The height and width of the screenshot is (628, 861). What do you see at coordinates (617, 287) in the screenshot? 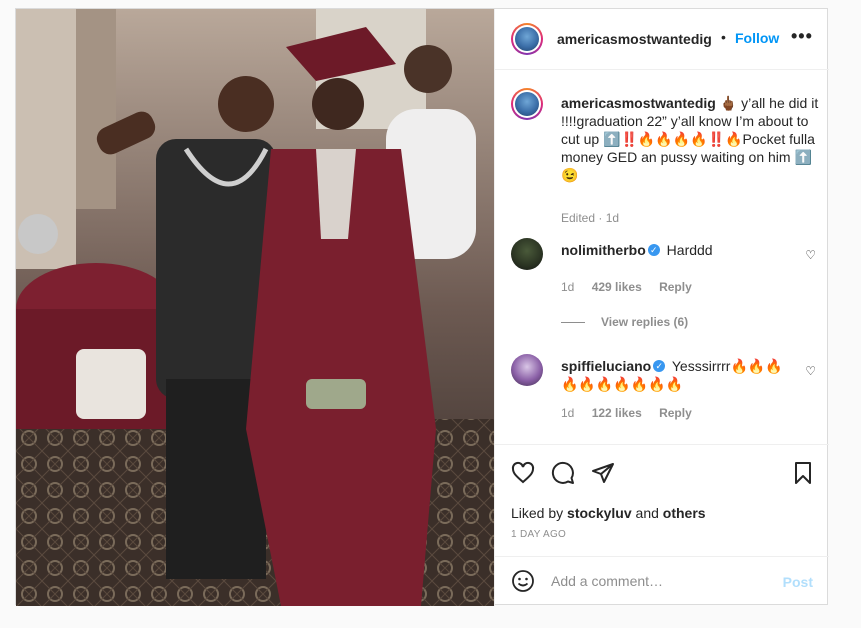
I see `comment-likes: 429 likes` at bounding box center [617, 287].